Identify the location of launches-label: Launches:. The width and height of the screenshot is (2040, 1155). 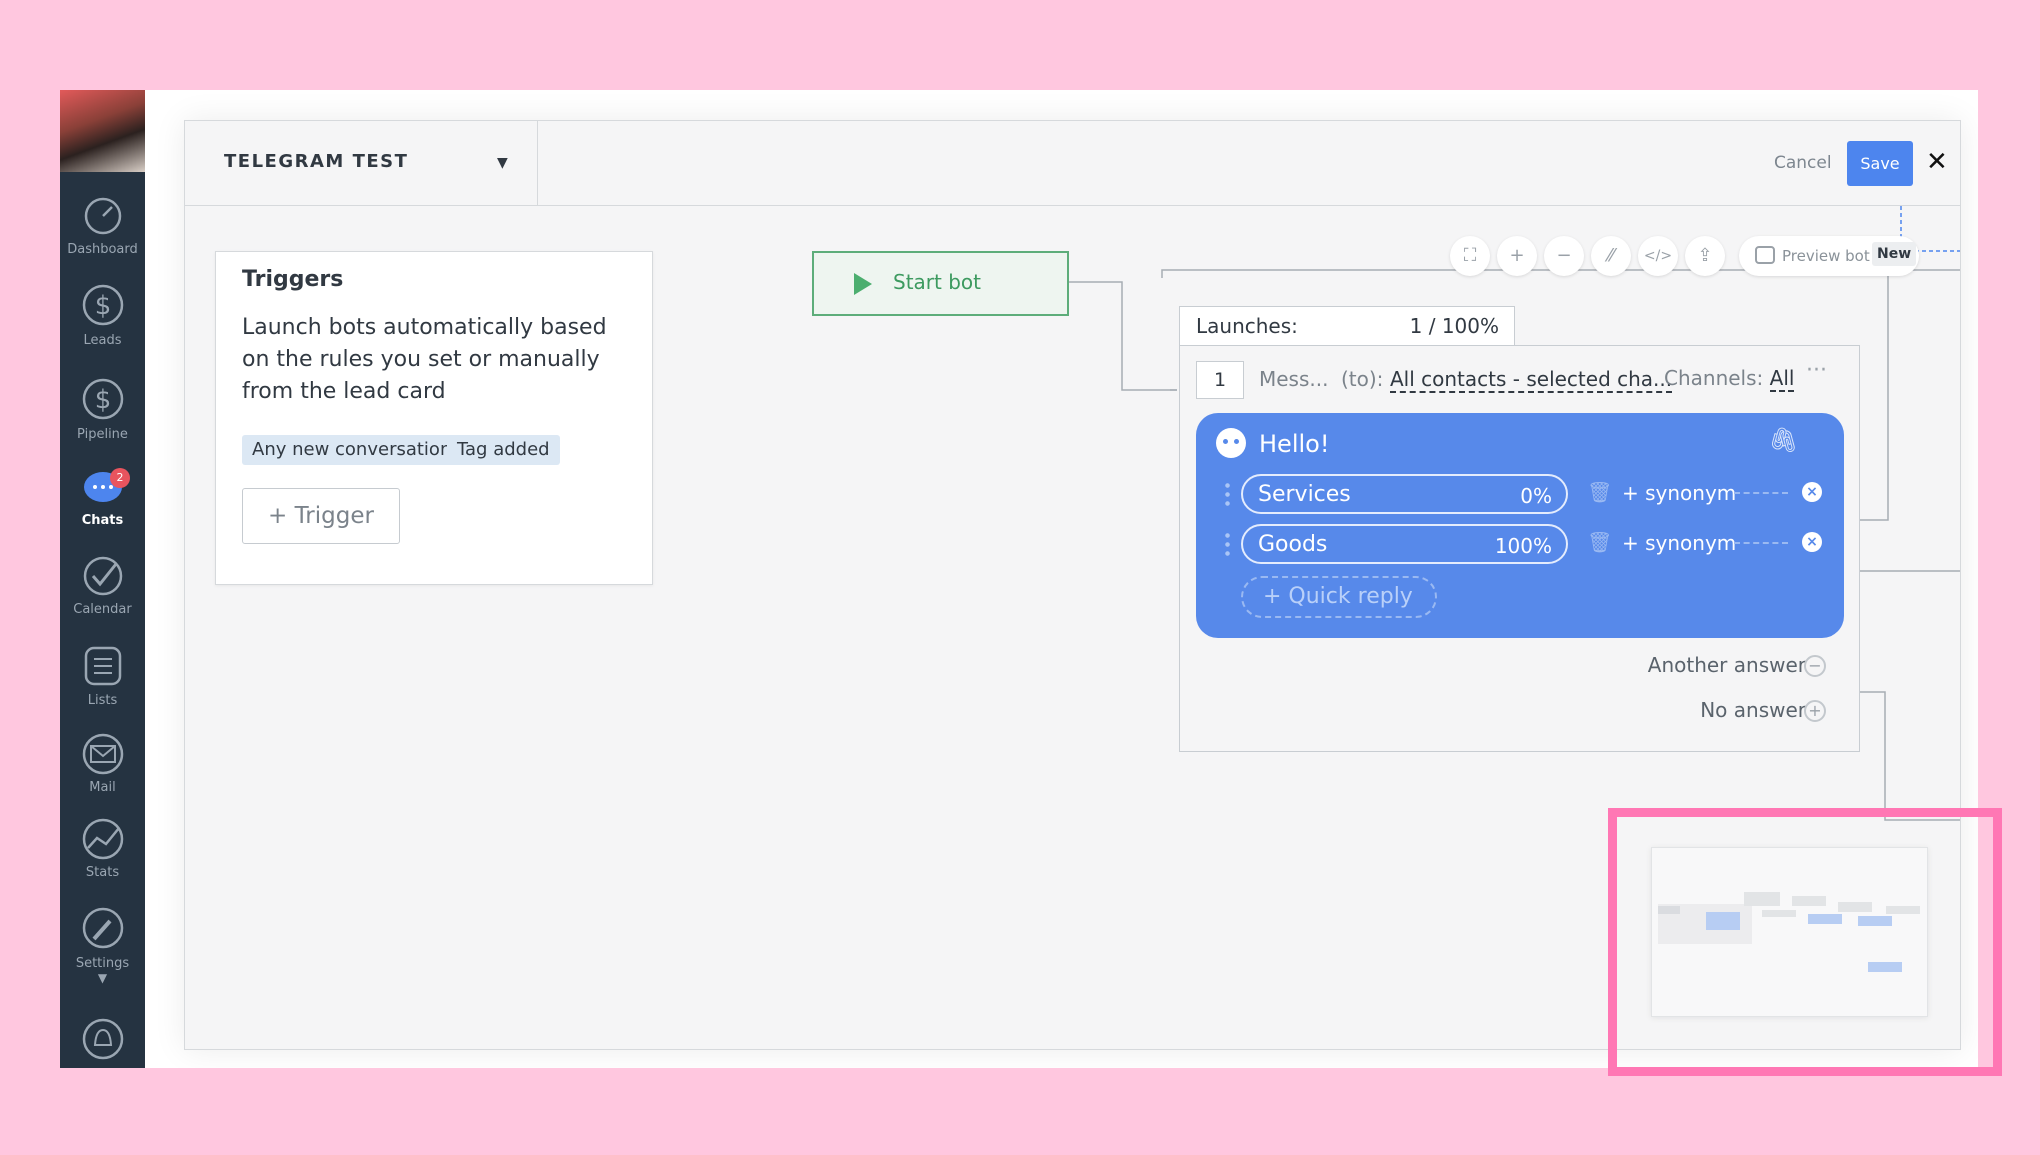
(1247, 326).